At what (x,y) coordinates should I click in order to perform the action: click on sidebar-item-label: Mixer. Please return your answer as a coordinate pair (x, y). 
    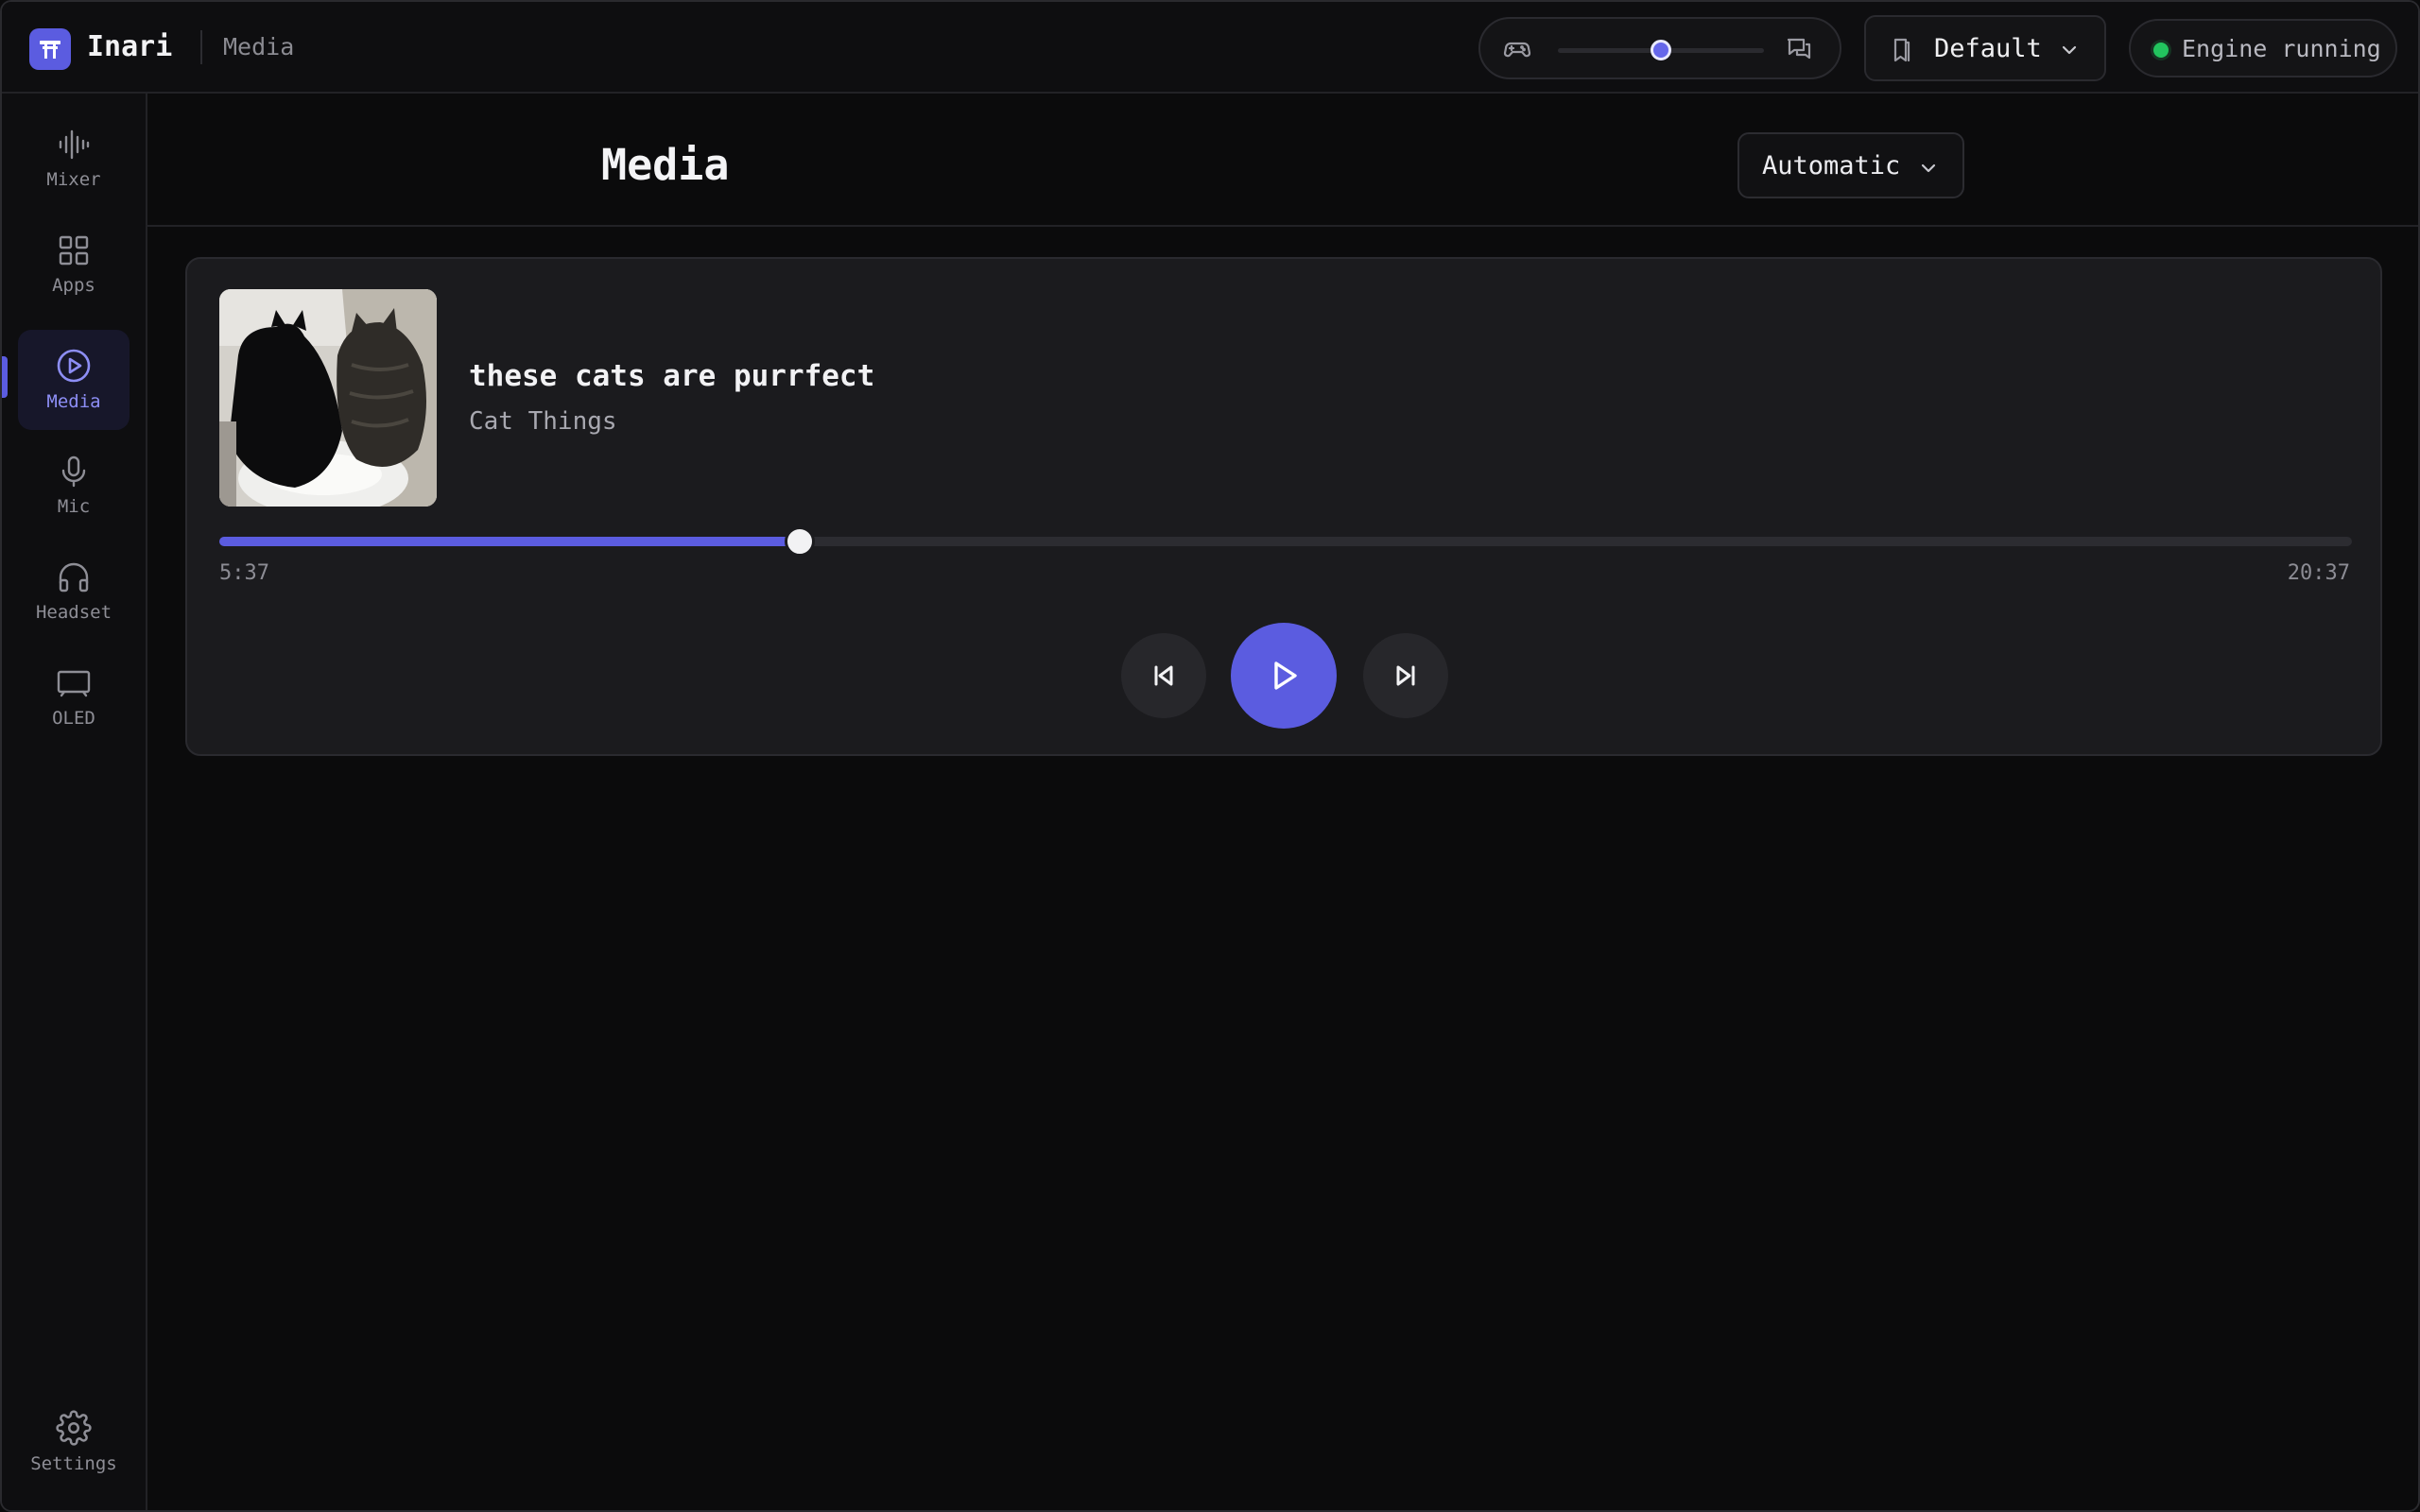
    Looking at the image, I should click on (73, 179).